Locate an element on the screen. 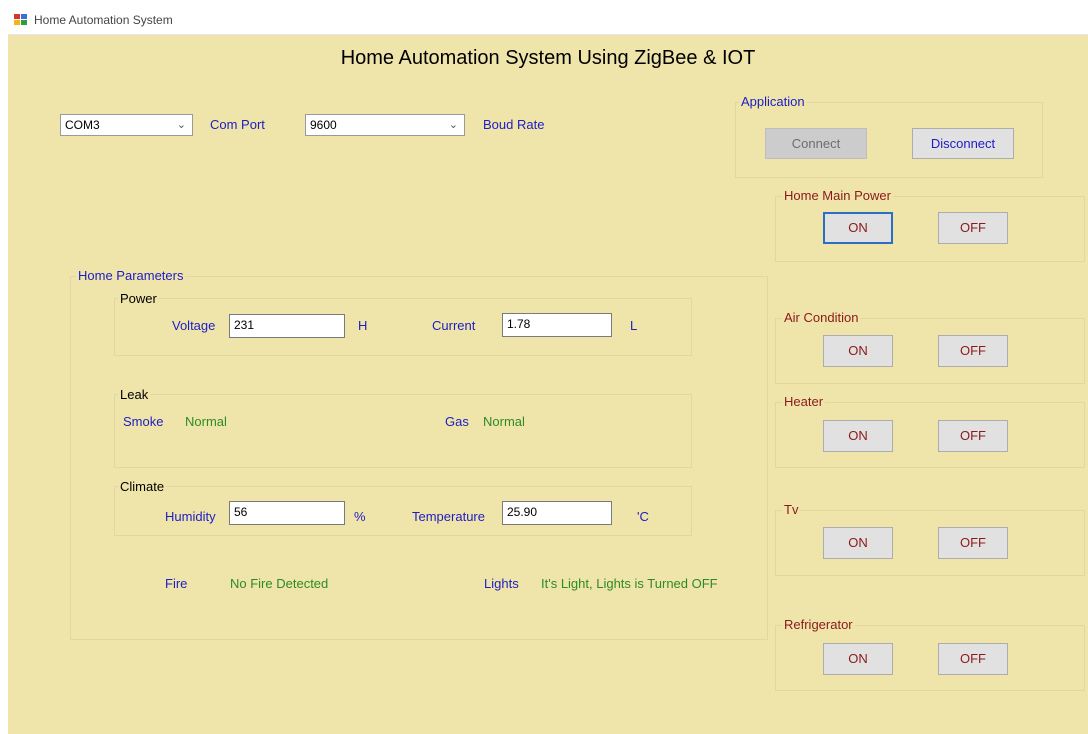 This screenshot has height=734, width=1088. current-flag: L is located at coordinates (634, 325).